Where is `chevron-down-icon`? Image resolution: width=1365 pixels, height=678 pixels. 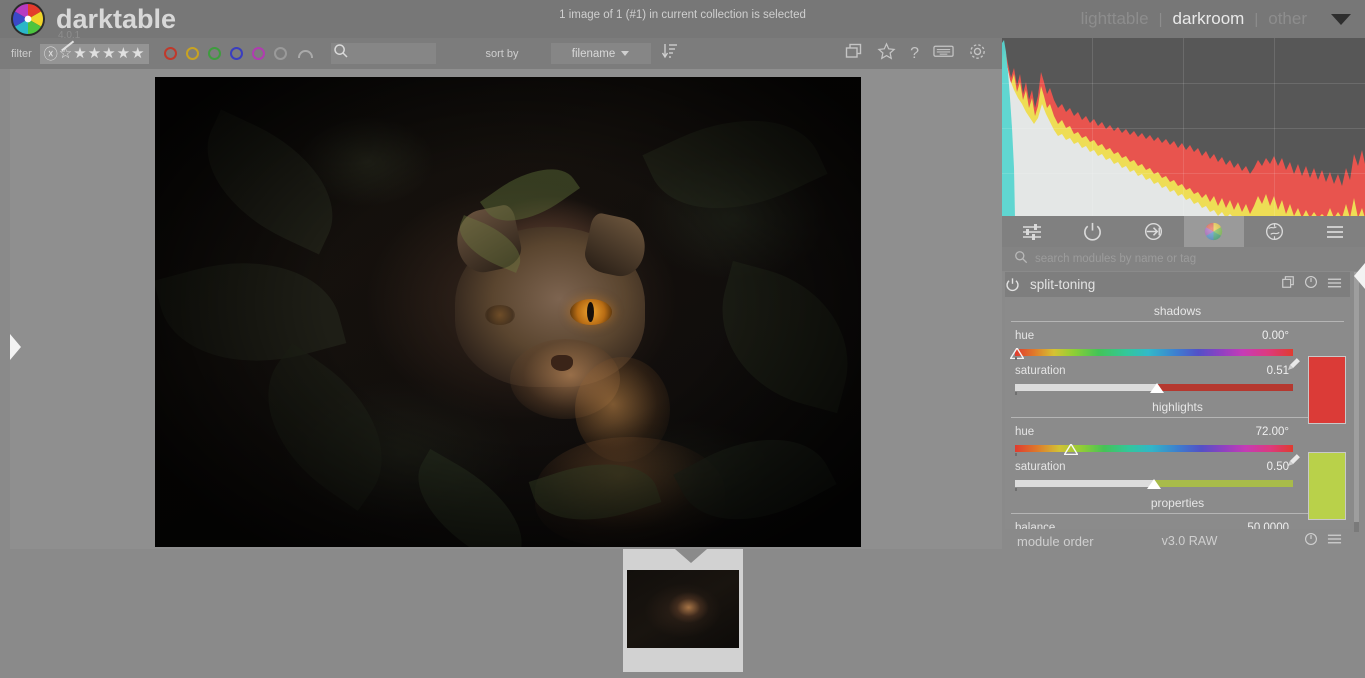 chevron-down-icon is located at coordinates (625, 53).